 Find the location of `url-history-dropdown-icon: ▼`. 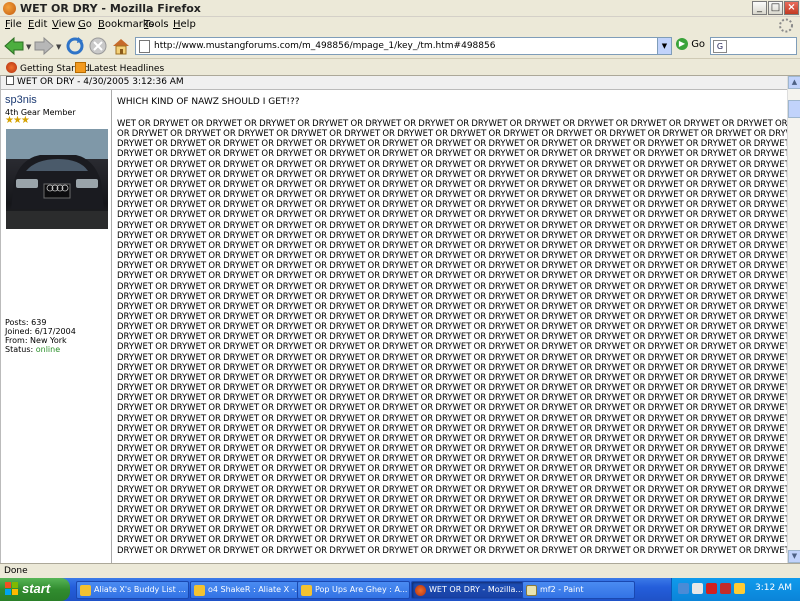

url-history-dropdown-icon: ▼ is located at coordinates (664, 46).